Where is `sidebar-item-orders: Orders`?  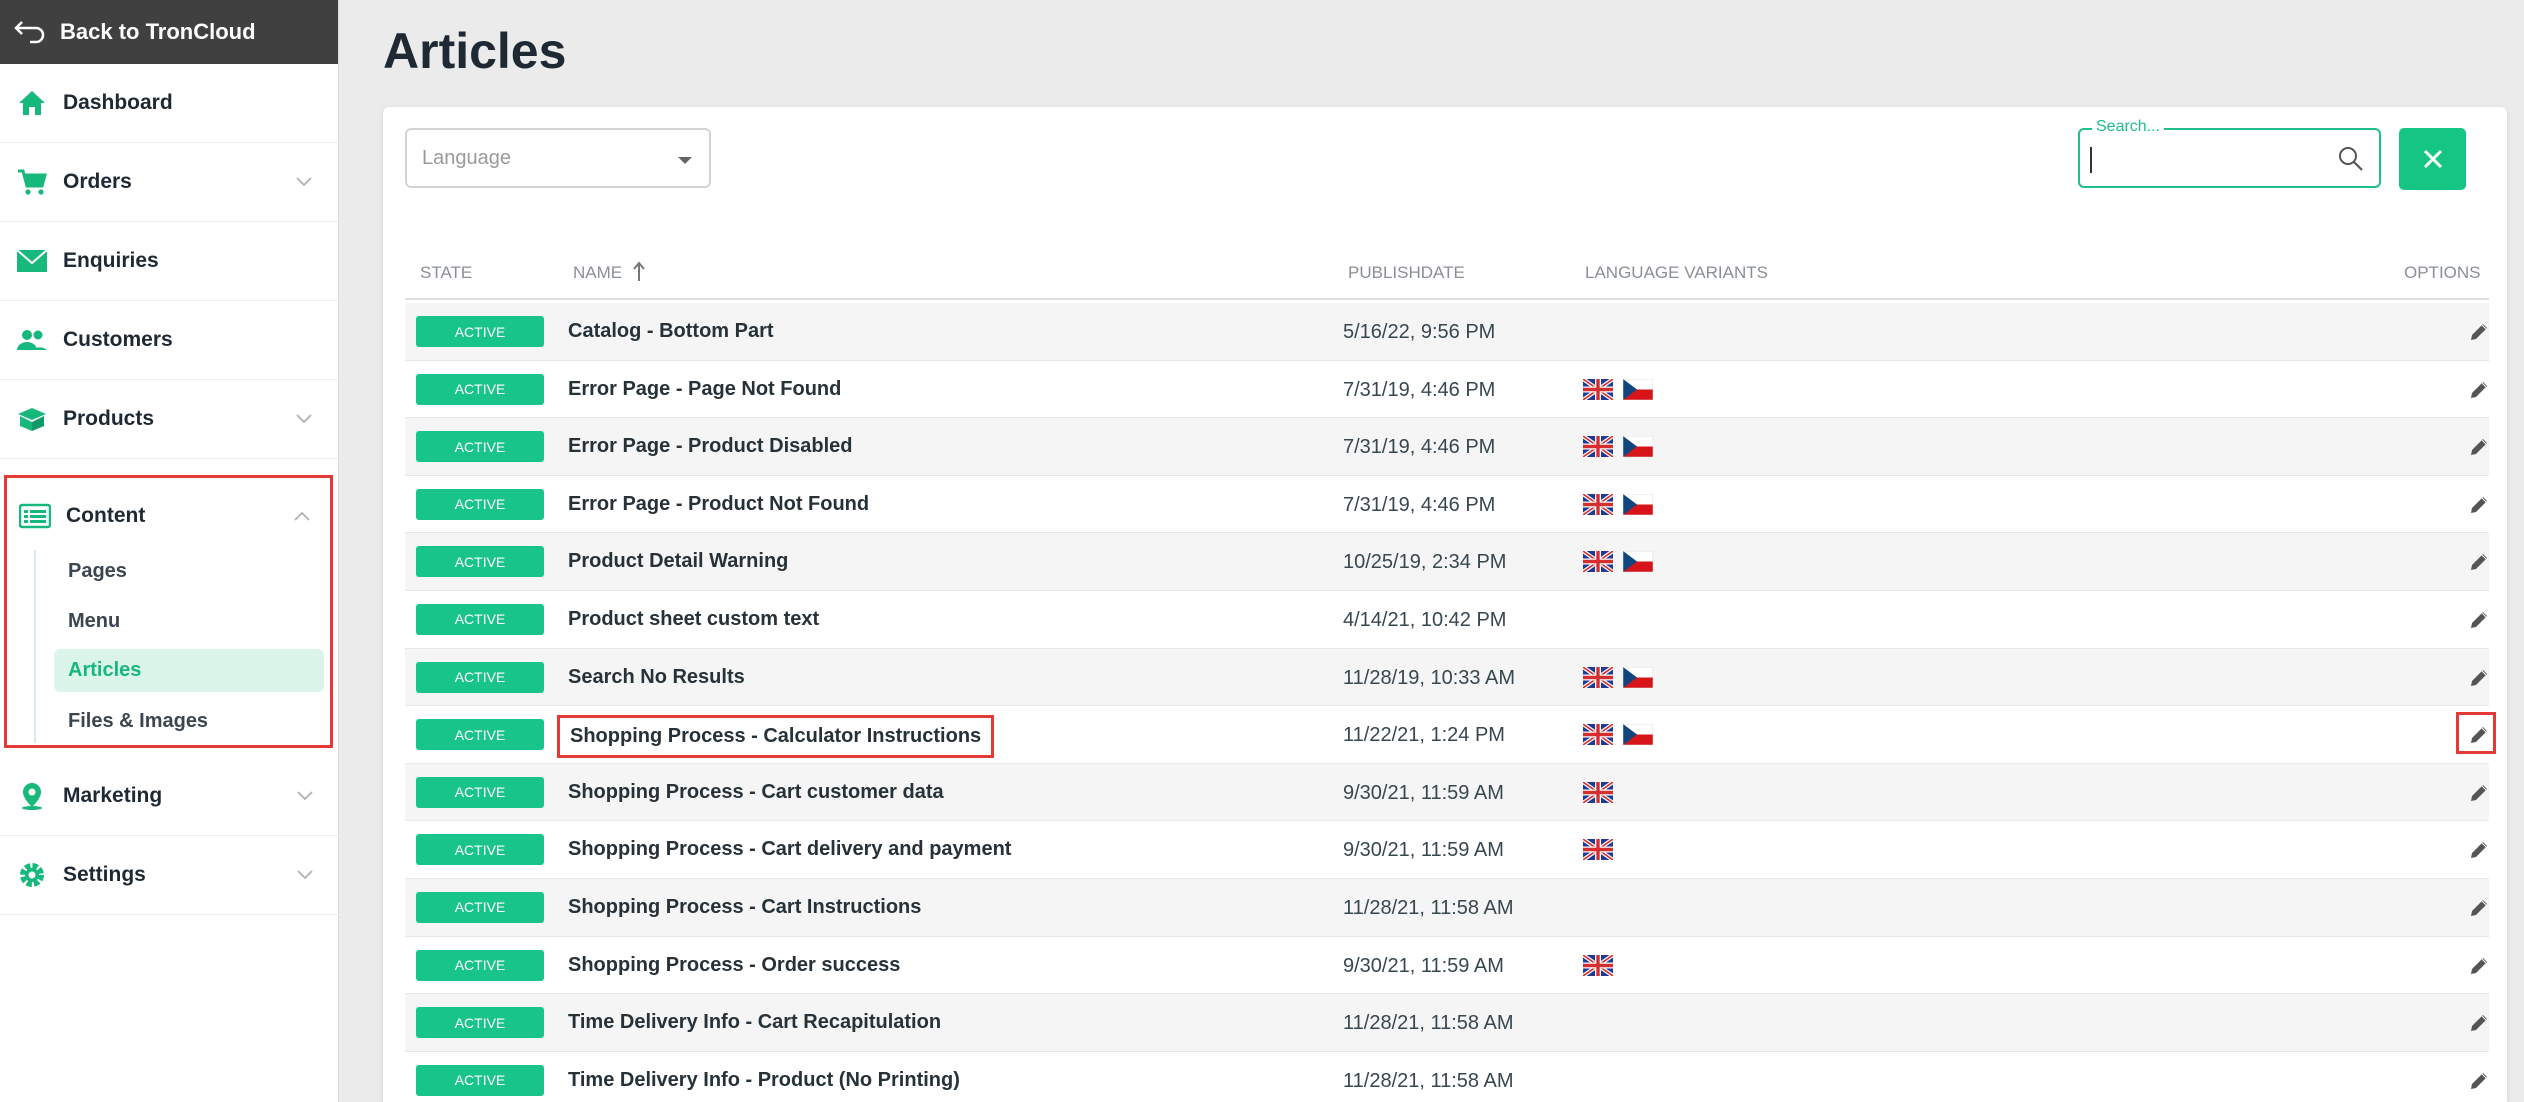 sidebar-item-orders: Orders is located at coordinates (169, 182).